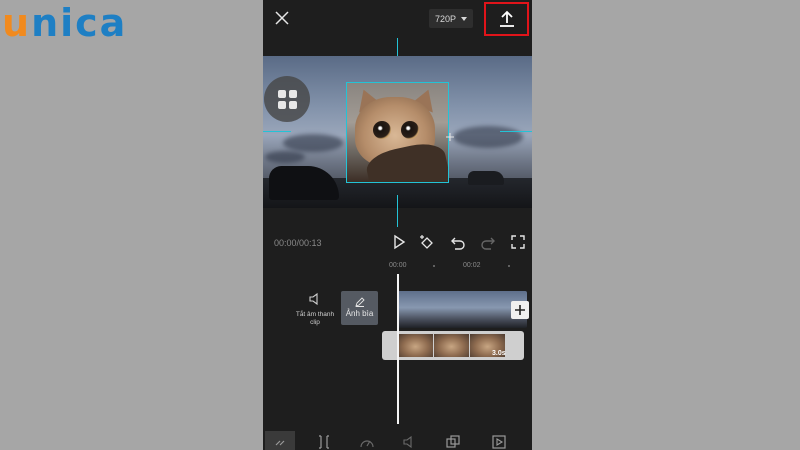 This screenshot has width=800, height=450. What do you see at coordinates (516, 131) in the screenshot?
I see `horizontal-guide-right` at bounding box center [516, 131].